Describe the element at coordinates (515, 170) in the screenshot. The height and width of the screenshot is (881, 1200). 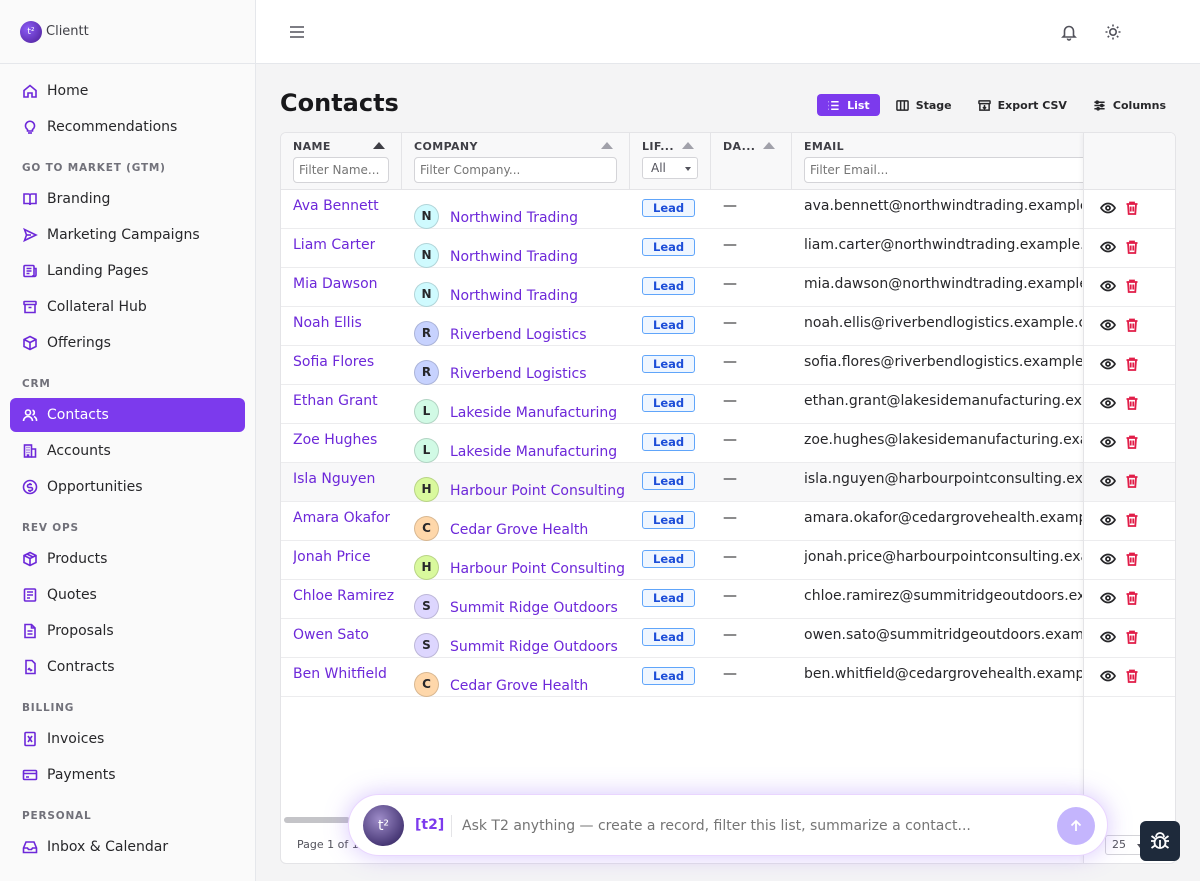
I see `company-filter-input` at that location.